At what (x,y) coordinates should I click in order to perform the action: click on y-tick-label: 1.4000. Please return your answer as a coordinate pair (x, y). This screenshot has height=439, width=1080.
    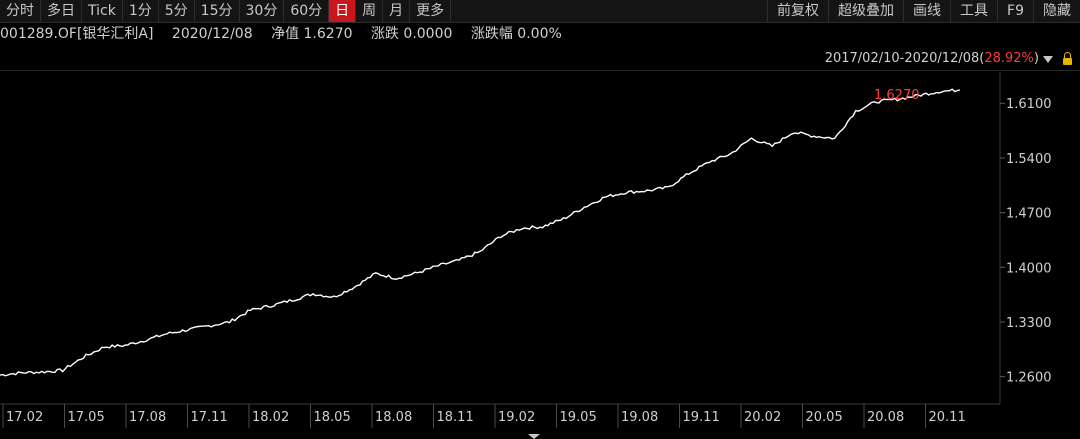
    Looking at the image, I should click on (1029, 268).